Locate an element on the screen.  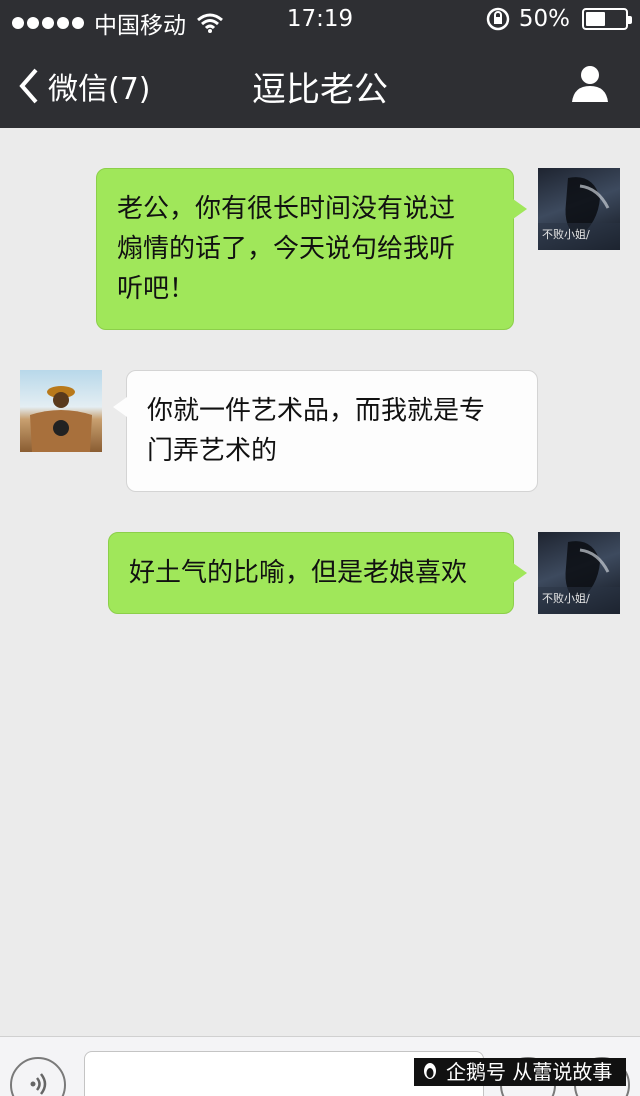
message-line: 你就一件艺术品，而我就是专 is located at coordinates (316, 411).